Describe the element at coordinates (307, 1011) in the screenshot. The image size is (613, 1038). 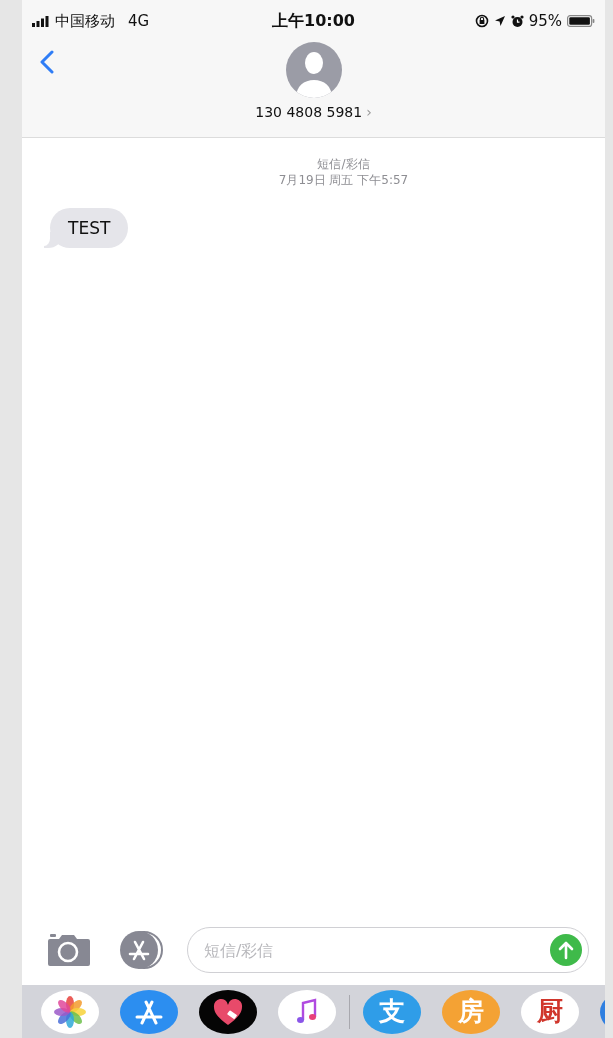
I see `music-app-icon` at that location.